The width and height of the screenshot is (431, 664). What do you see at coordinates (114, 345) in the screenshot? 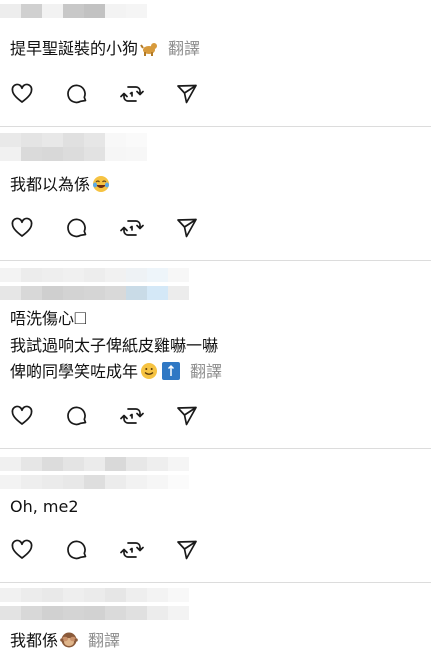
I see `post-text-line: 我試過响太子俾紙皮雞嚇一嚇` at bounding box center [114, 345].